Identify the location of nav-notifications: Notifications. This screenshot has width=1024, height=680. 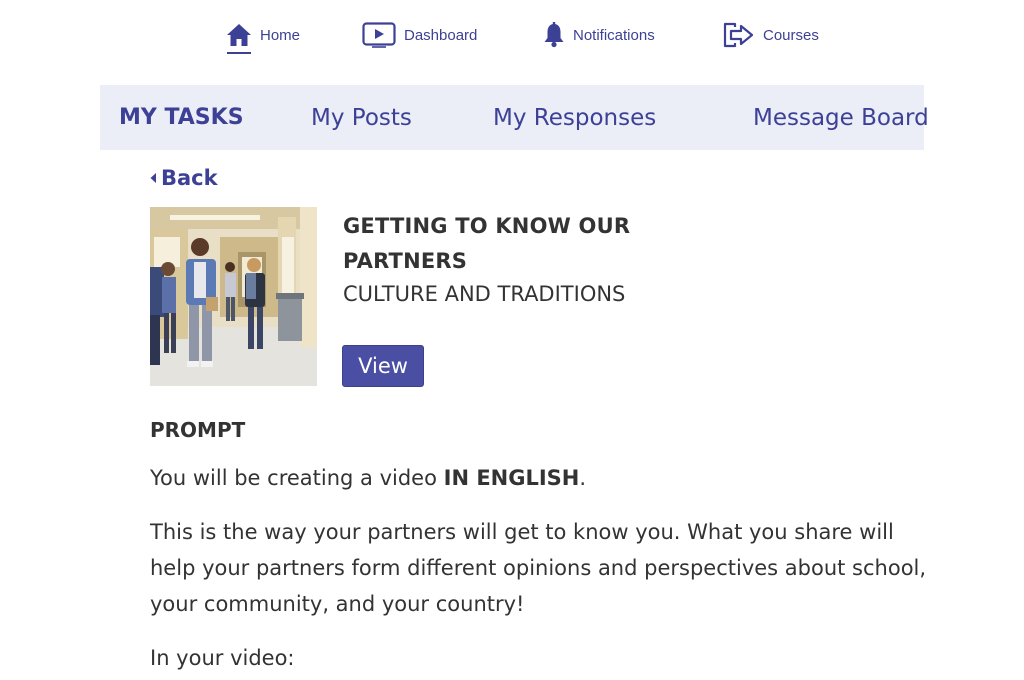
(599, 35).